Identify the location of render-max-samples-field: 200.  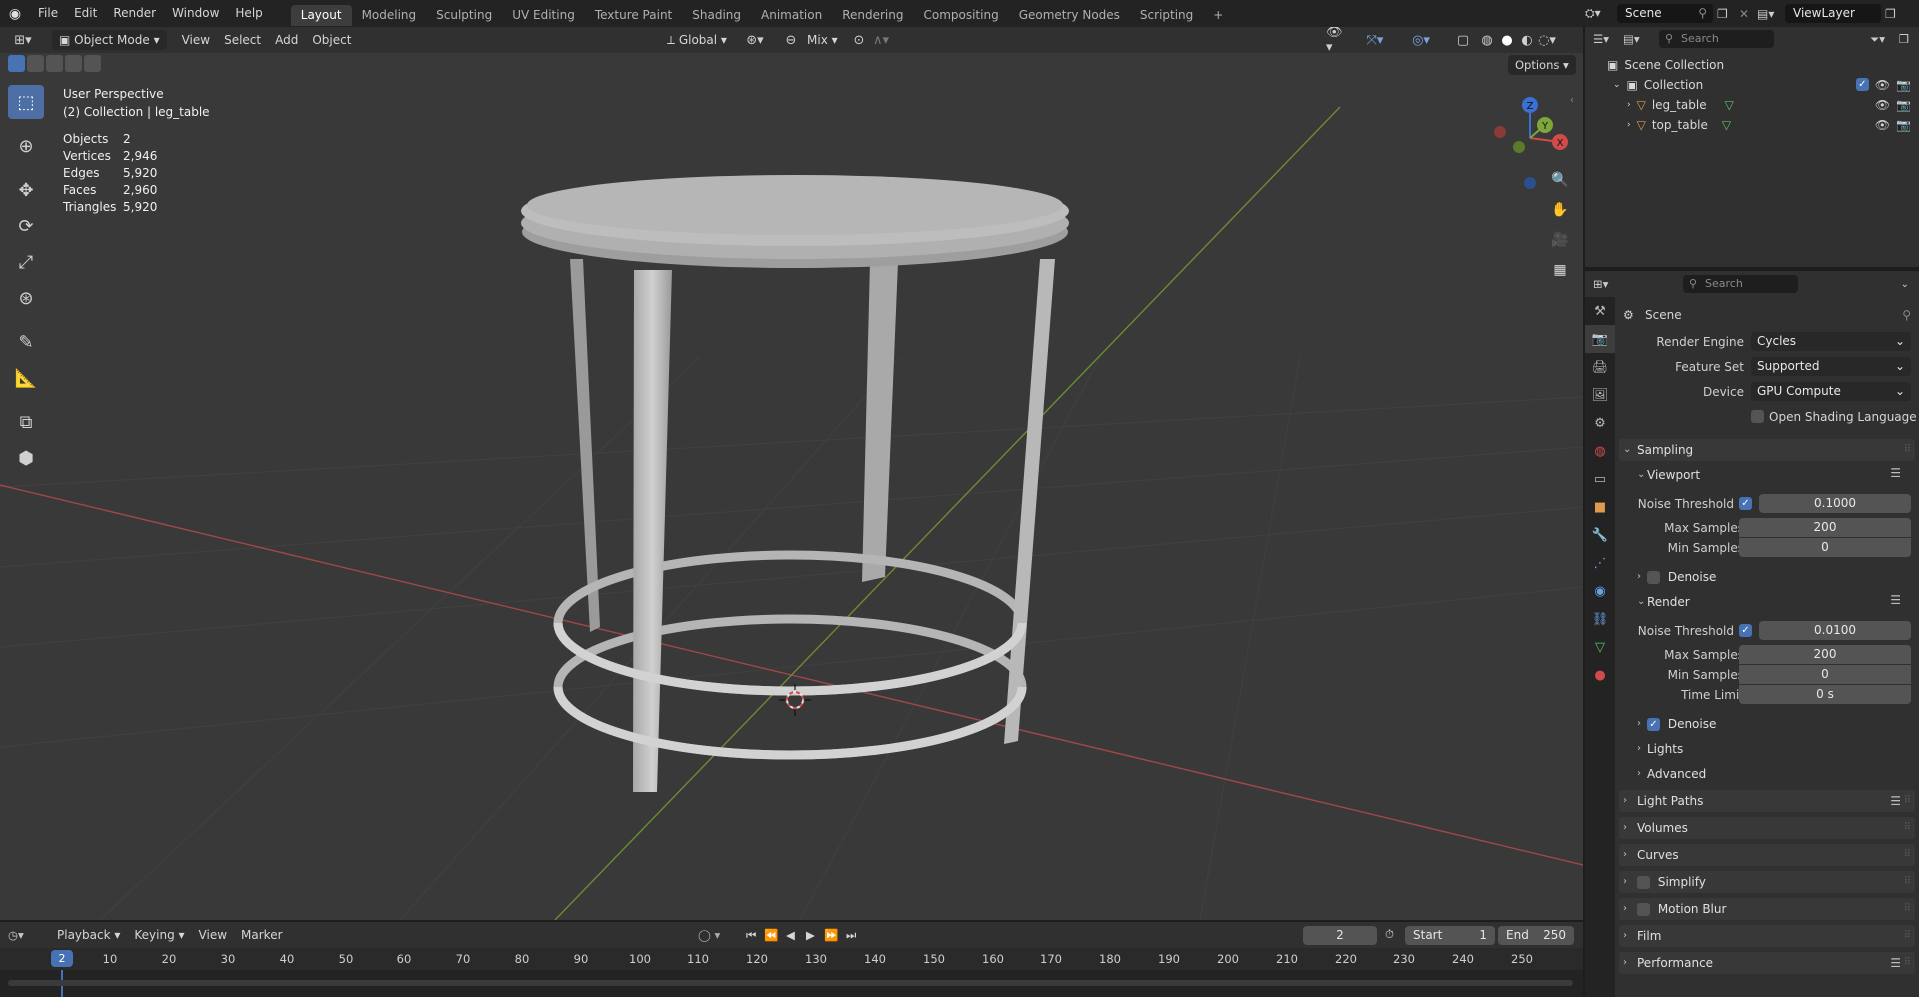
(1825, 654).